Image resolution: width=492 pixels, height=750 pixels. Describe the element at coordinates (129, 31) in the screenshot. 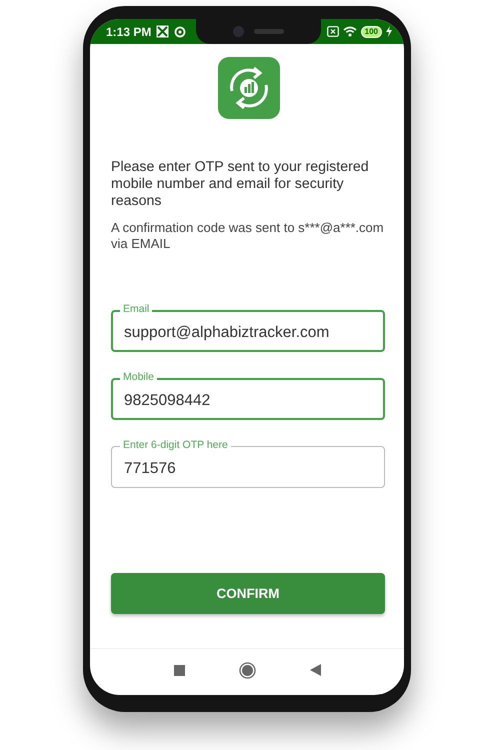

I see `status-time: 1:13 PM` at that location.